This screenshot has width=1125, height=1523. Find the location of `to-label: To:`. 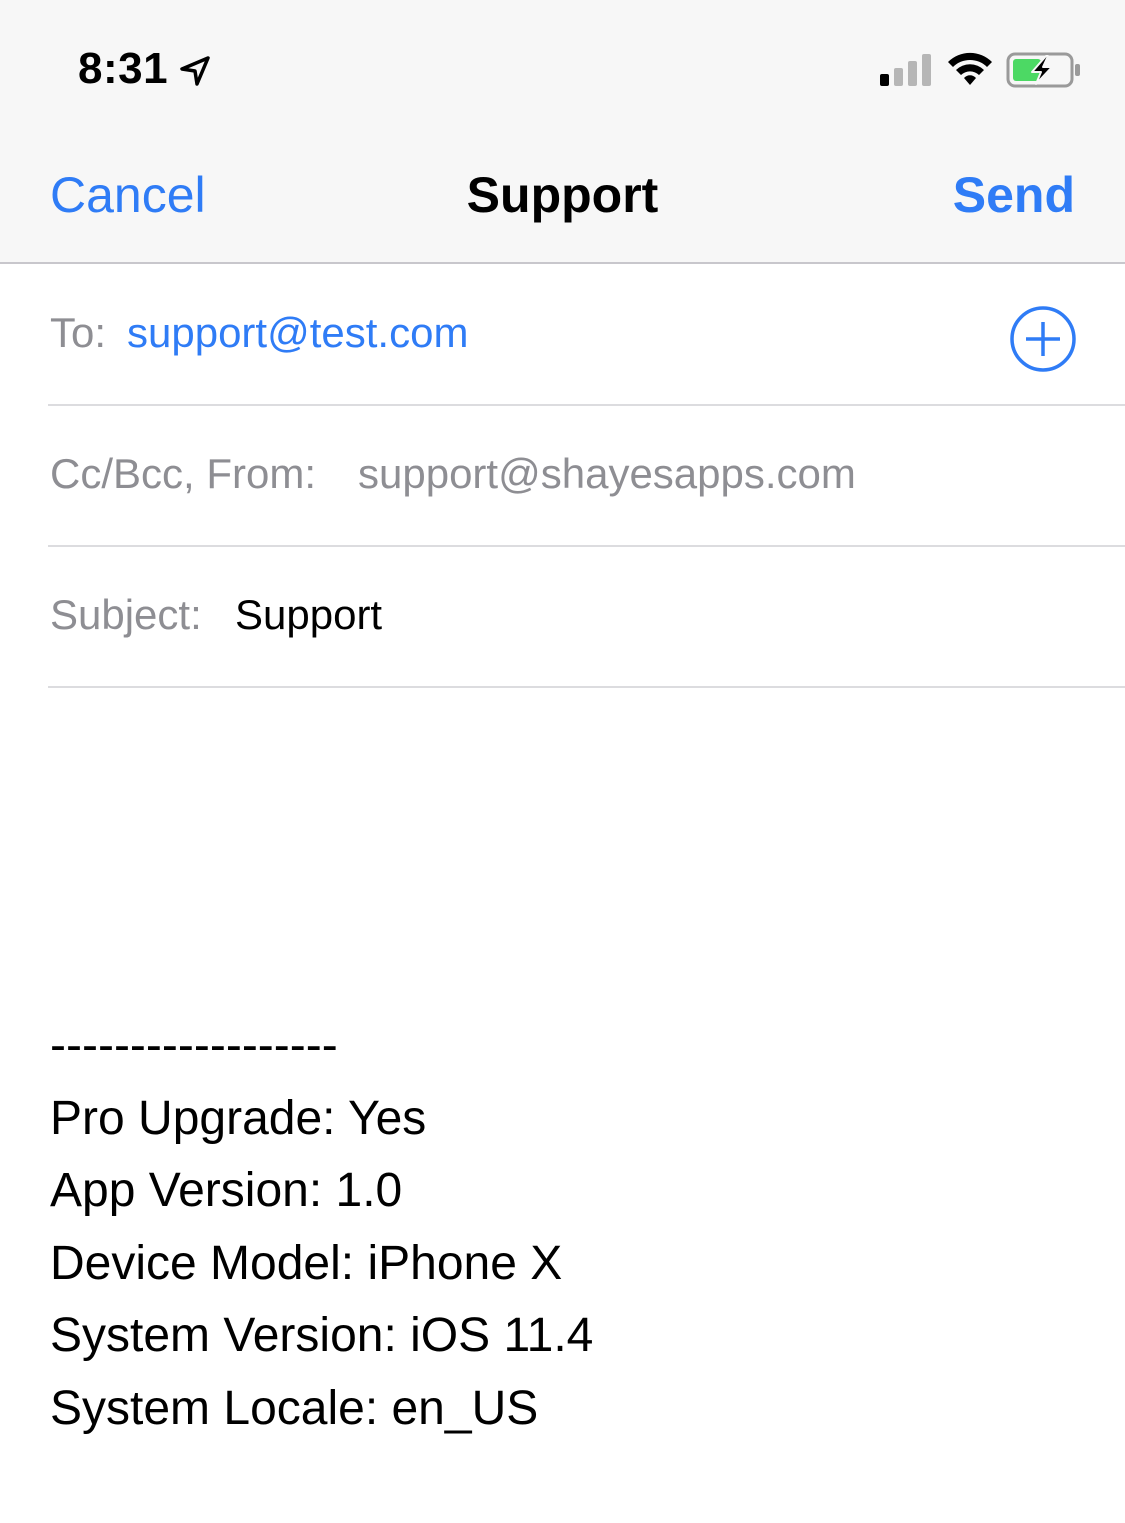

to-label: To: is located at coordinates (78, 332).